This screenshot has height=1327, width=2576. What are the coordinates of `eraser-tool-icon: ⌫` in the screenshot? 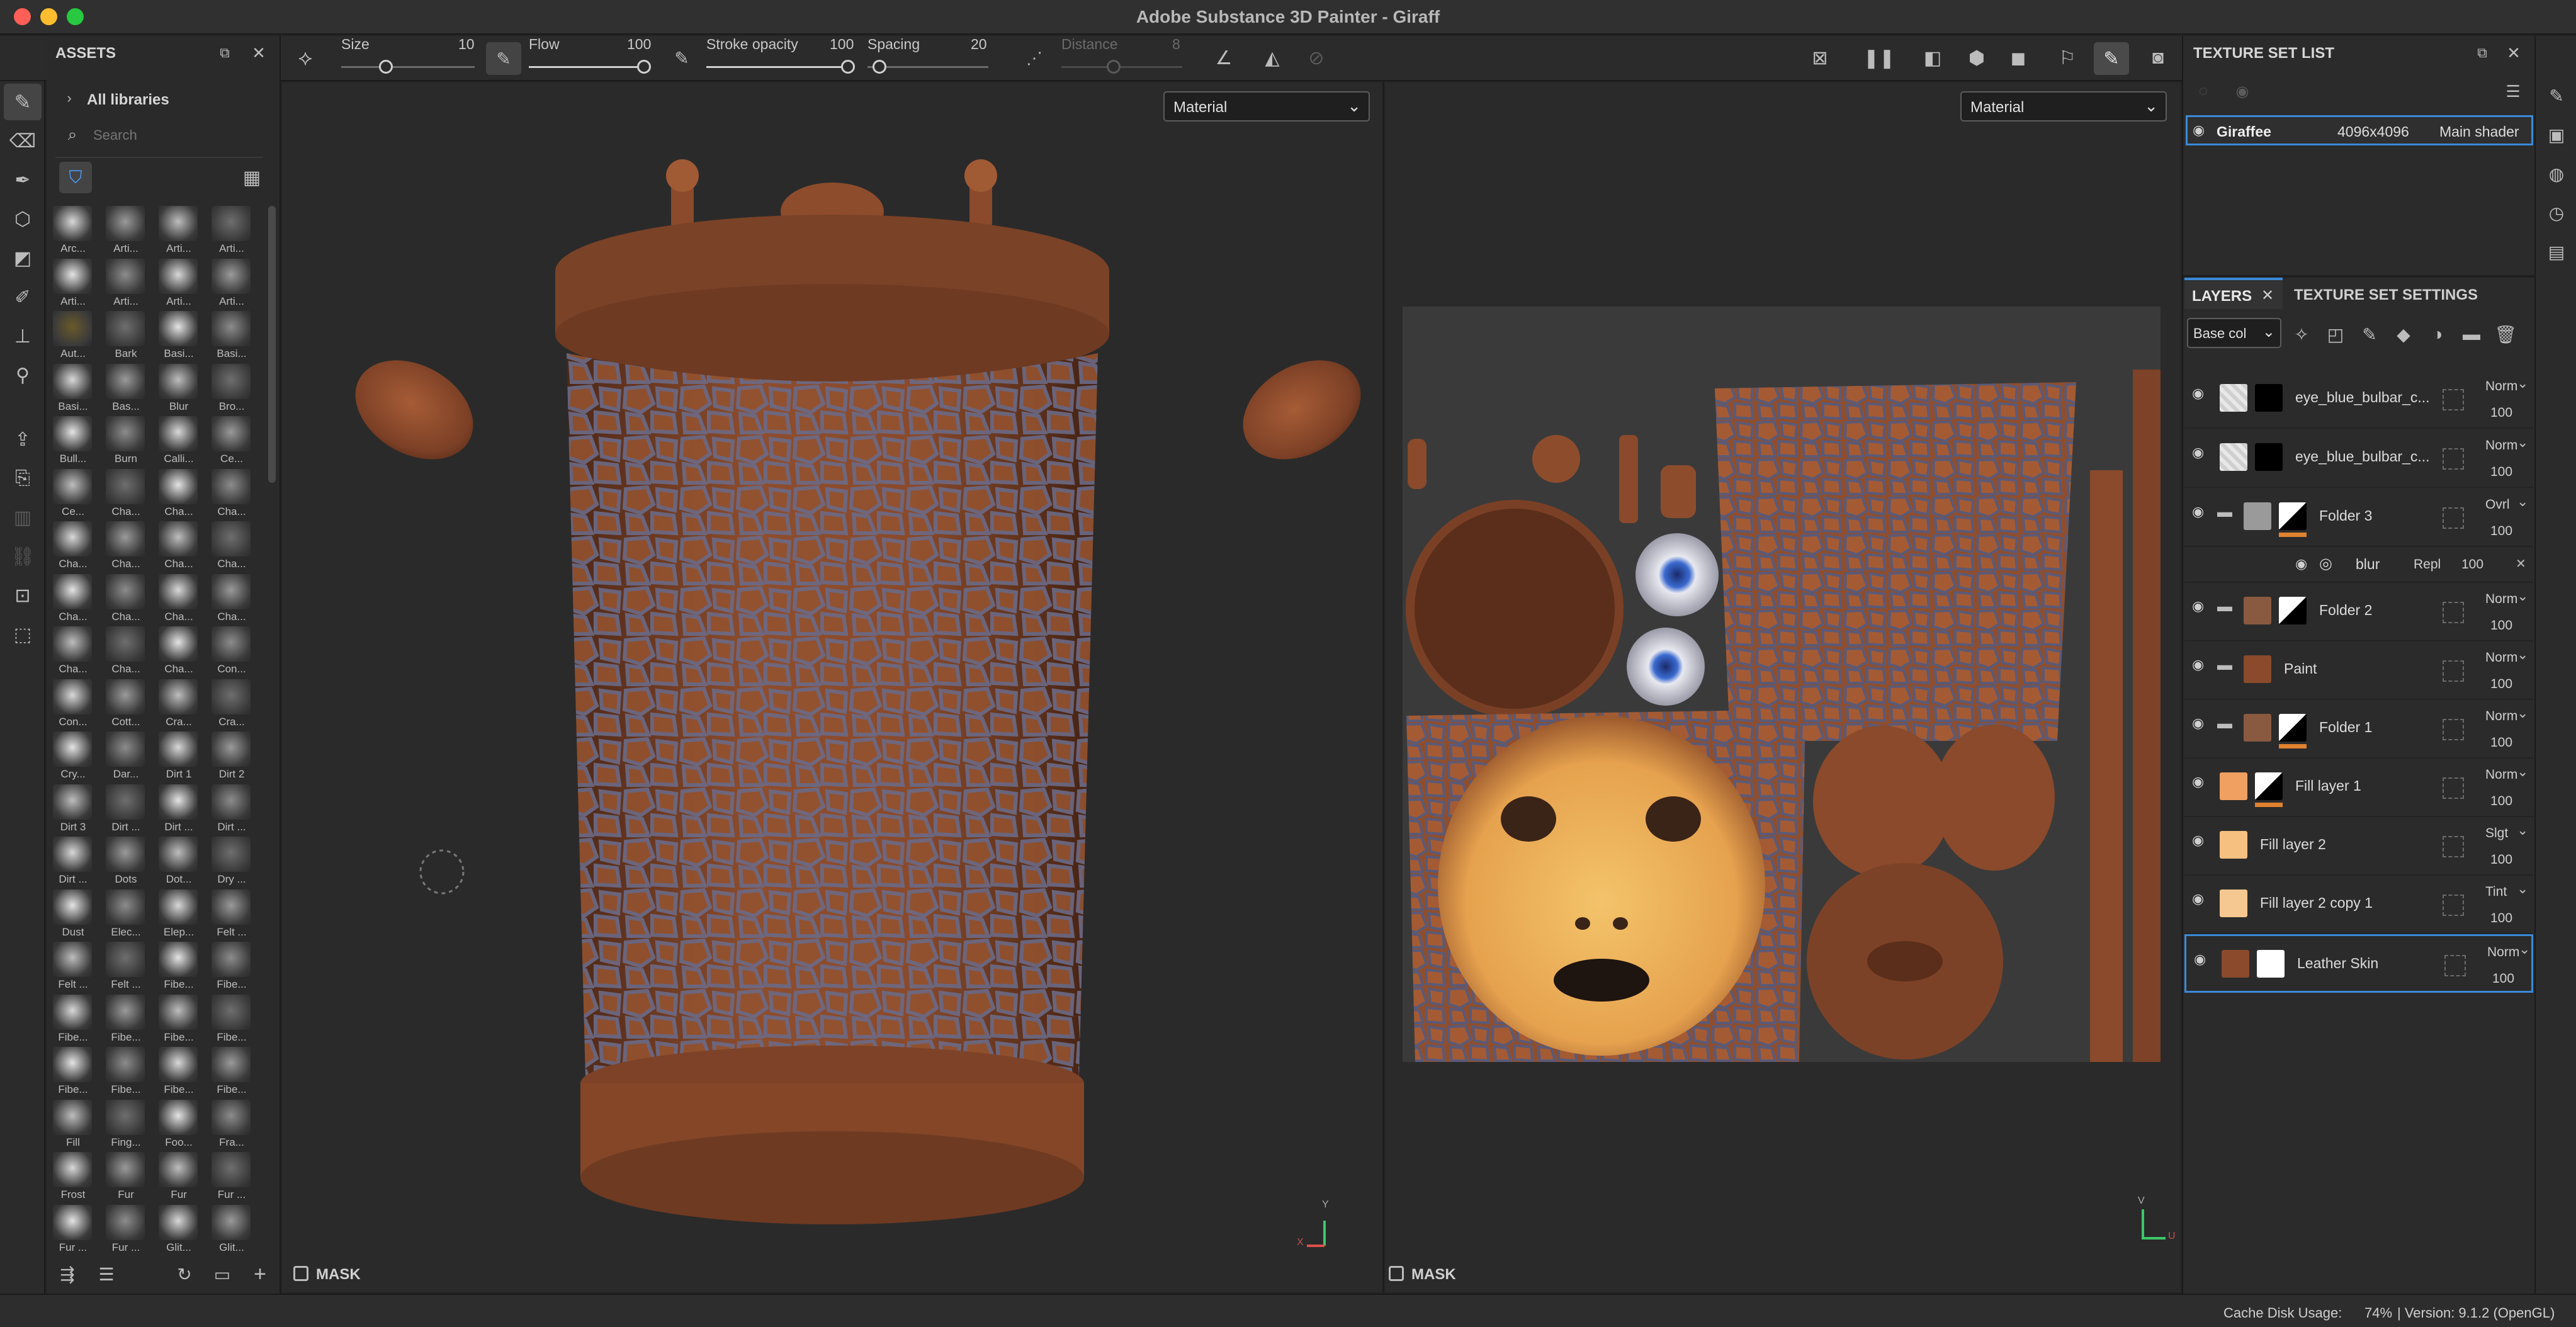 It's located at (23, 141).